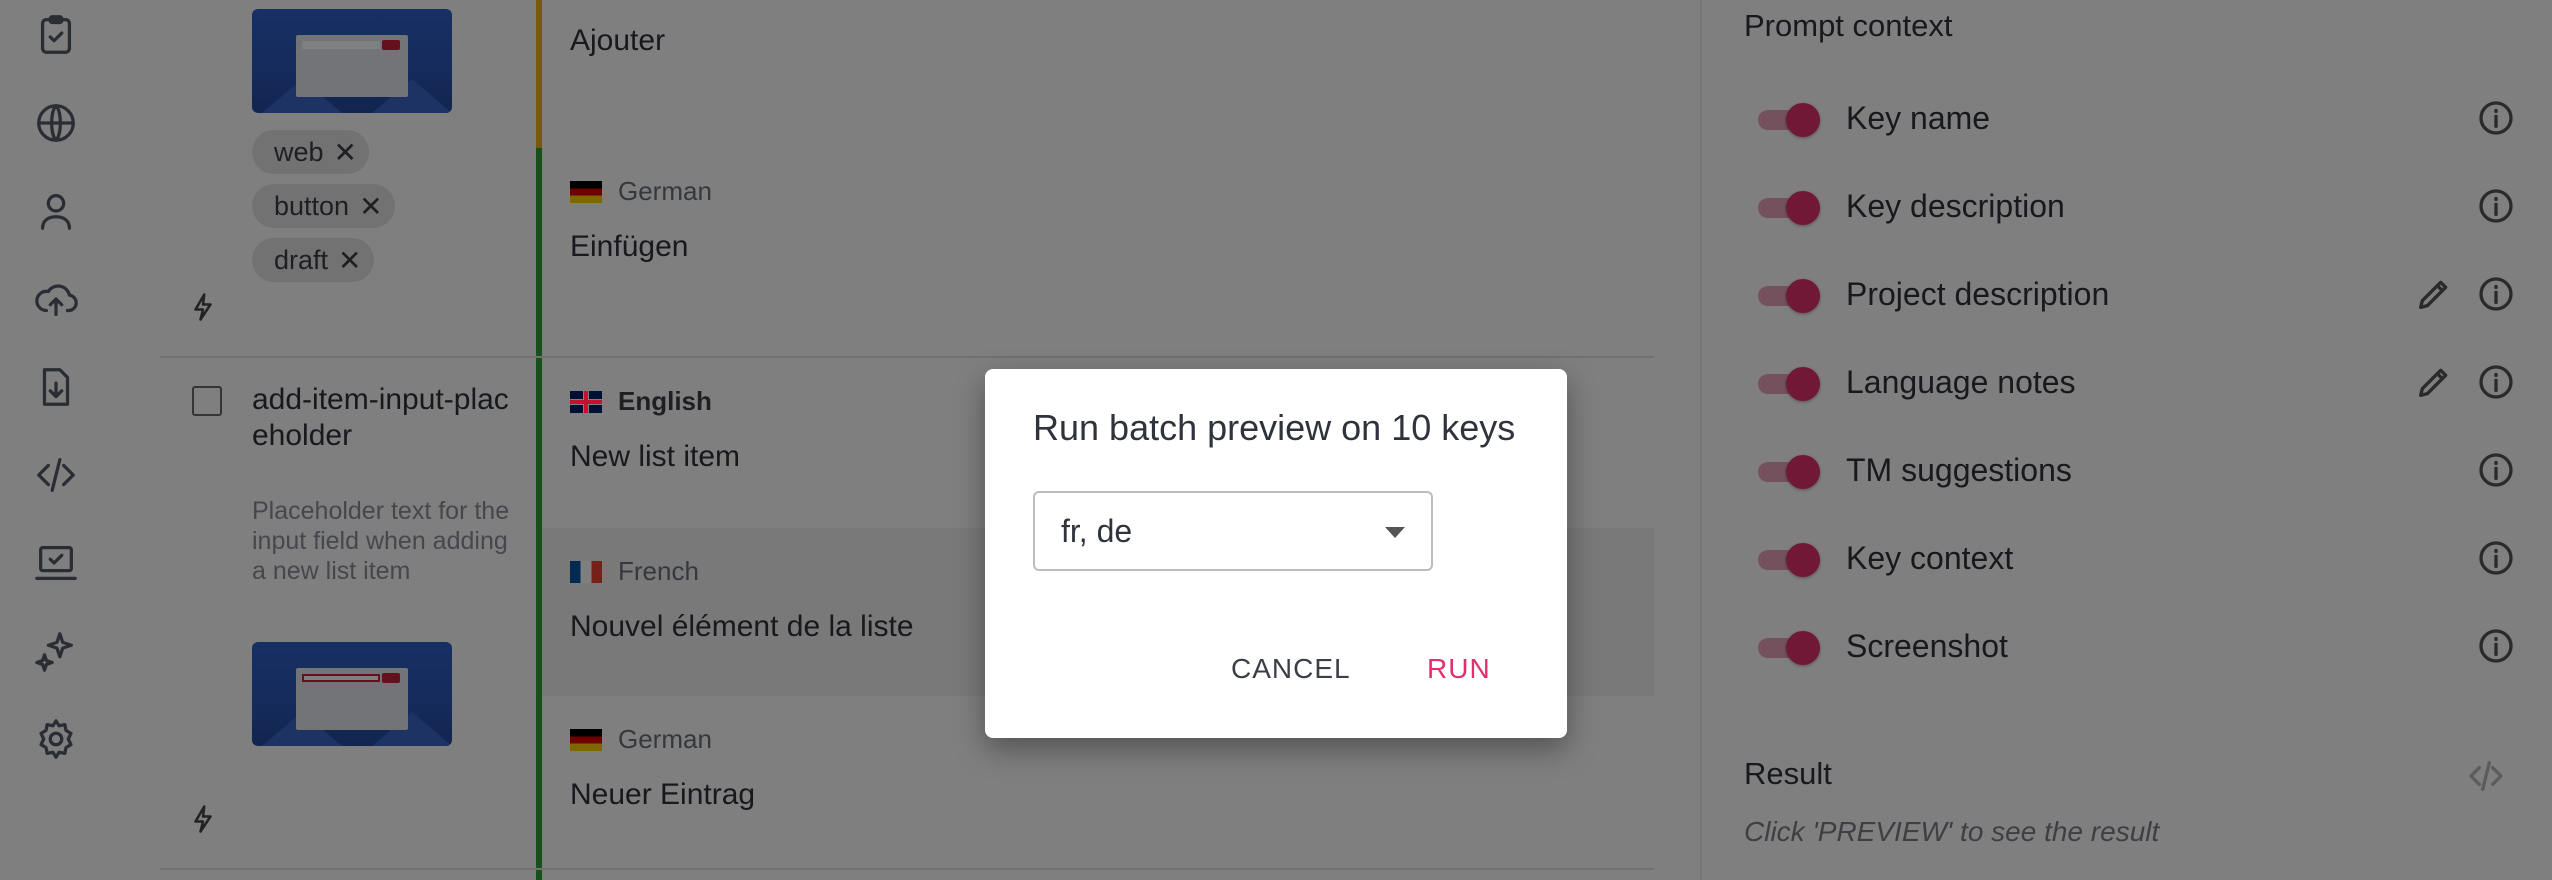 The width and height of the screenshot is (2552, 880). I want to click on dialog-title: Run batch preview on 10 keys, so click(1274, 427).